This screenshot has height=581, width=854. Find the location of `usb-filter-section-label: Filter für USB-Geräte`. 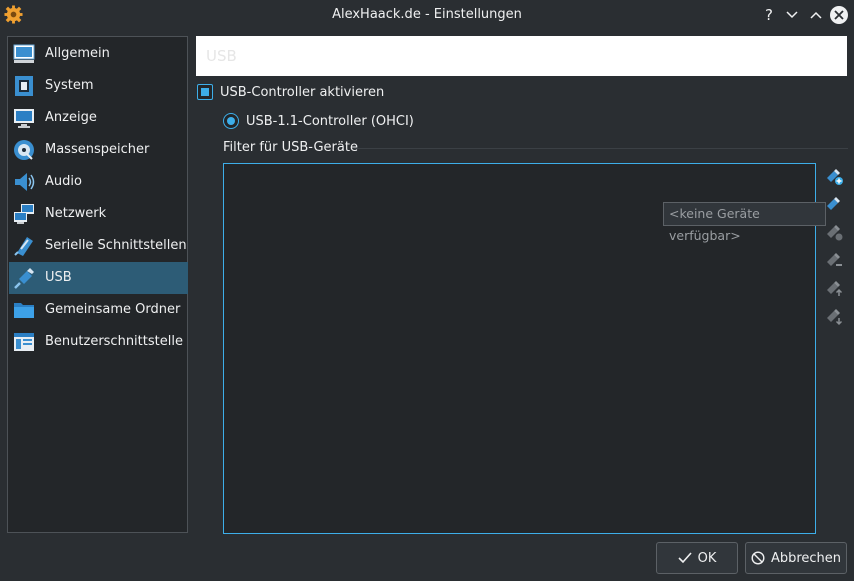

usb-filter-section-label: Filter für USB-Geräte is located at coordinates (290, 147).